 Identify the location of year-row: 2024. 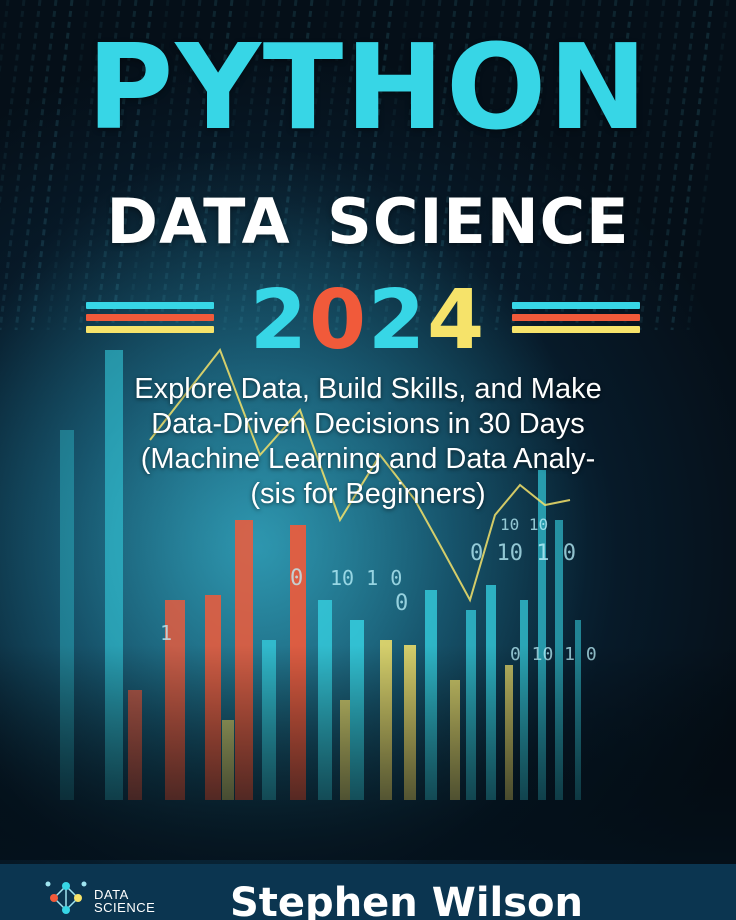
(368, 321).